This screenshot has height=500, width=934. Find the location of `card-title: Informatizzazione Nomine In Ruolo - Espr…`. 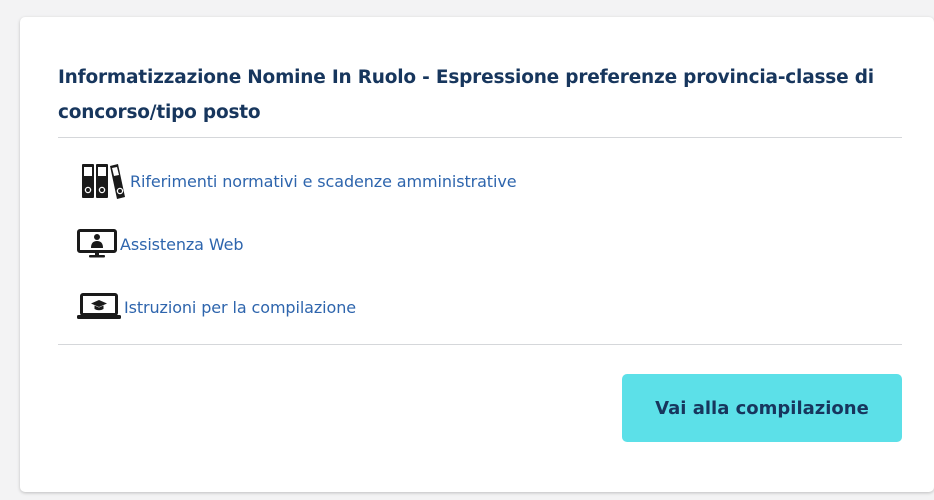

card-title: Informatizzazione Nomine In Ruolo - Espr… is located at coordinates (466, 95).